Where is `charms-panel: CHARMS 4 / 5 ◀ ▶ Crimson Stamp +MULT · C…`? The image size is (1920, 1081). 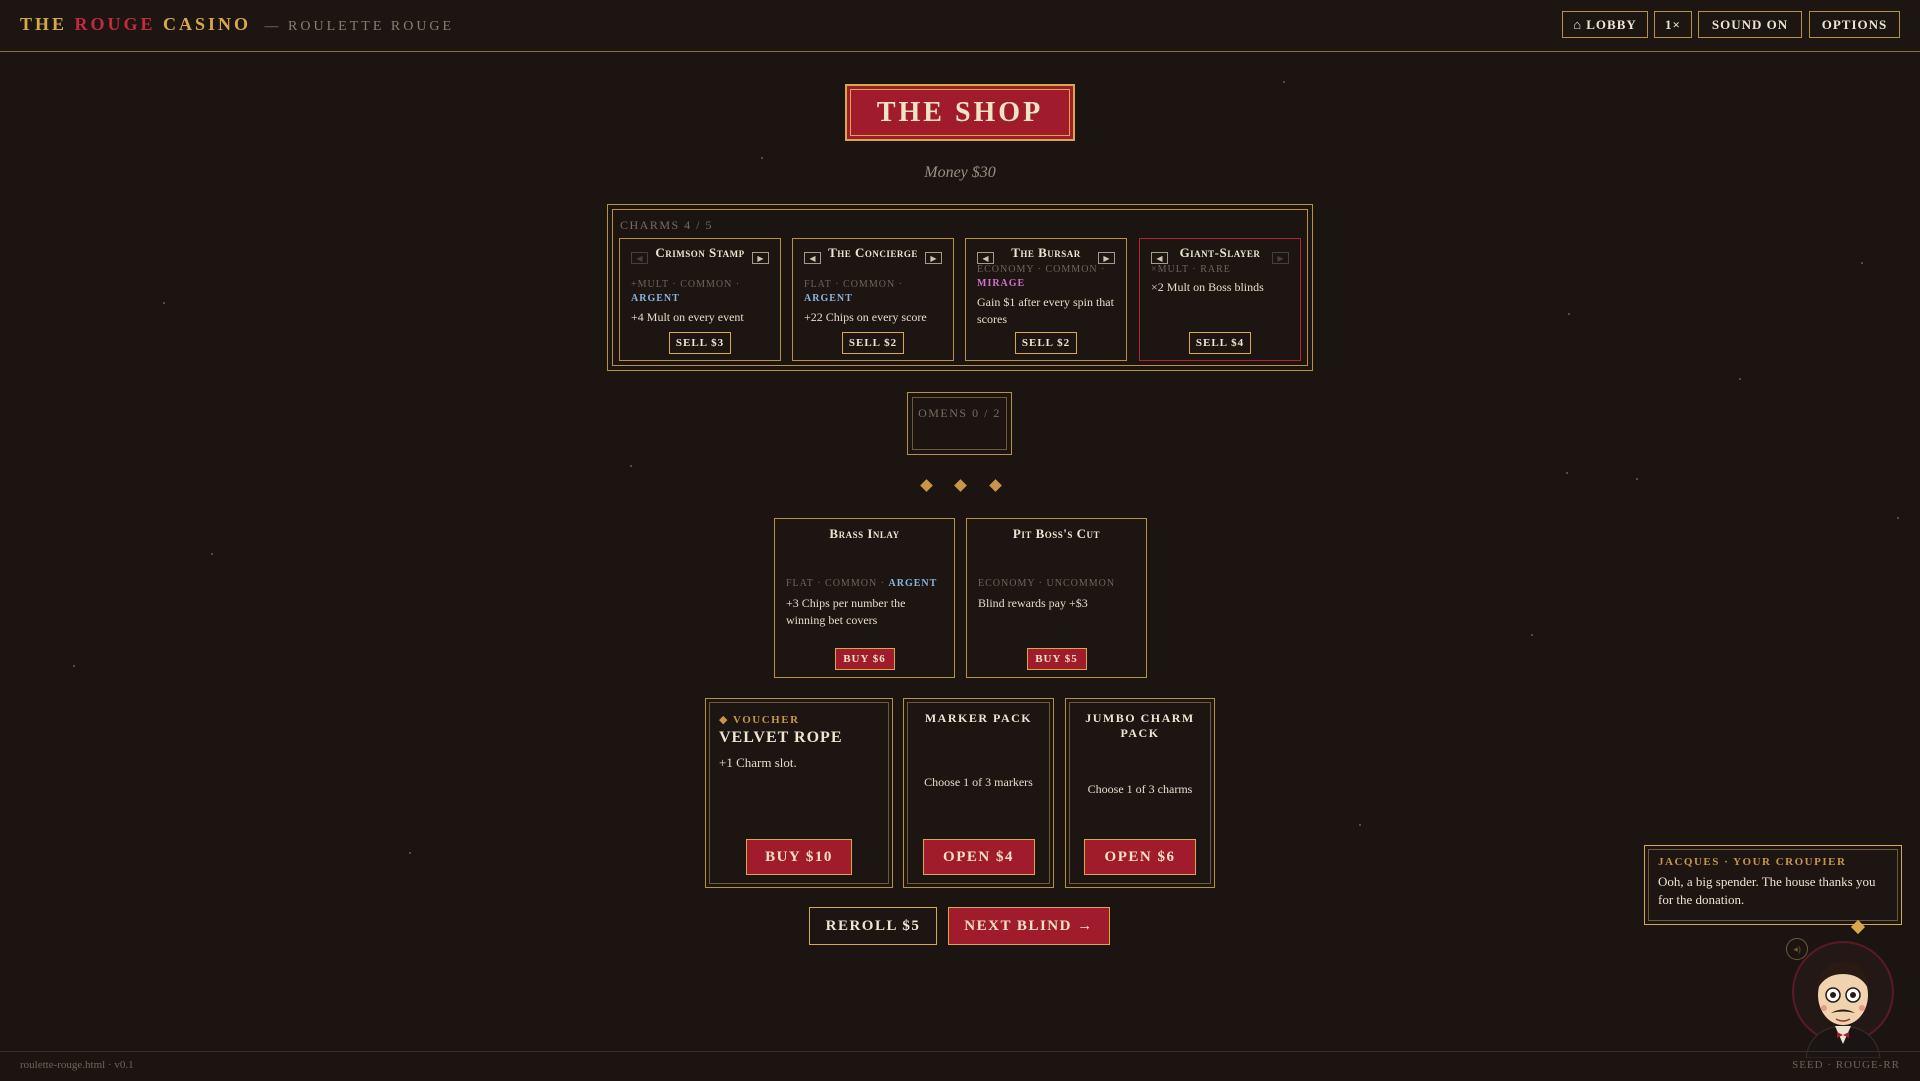
charms-panel: CHARMS 4 / 5 ◀ ▶ Crimson Stamp +MULT · C… is located at coordinates (960, 287).